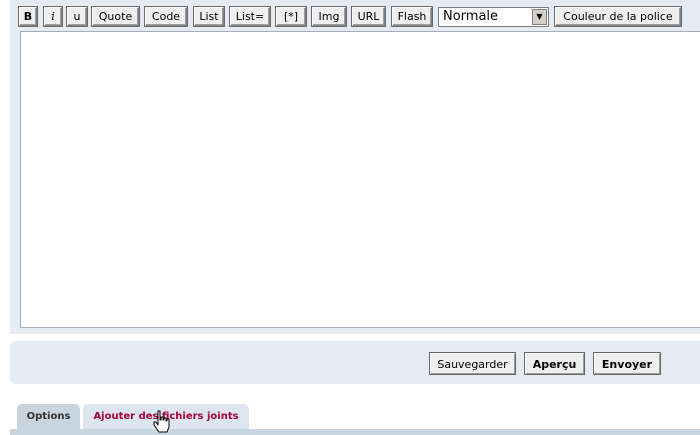 This screenshot has width=700, height=435. I want to click on font-size-value: Normale, so click(471, 16).